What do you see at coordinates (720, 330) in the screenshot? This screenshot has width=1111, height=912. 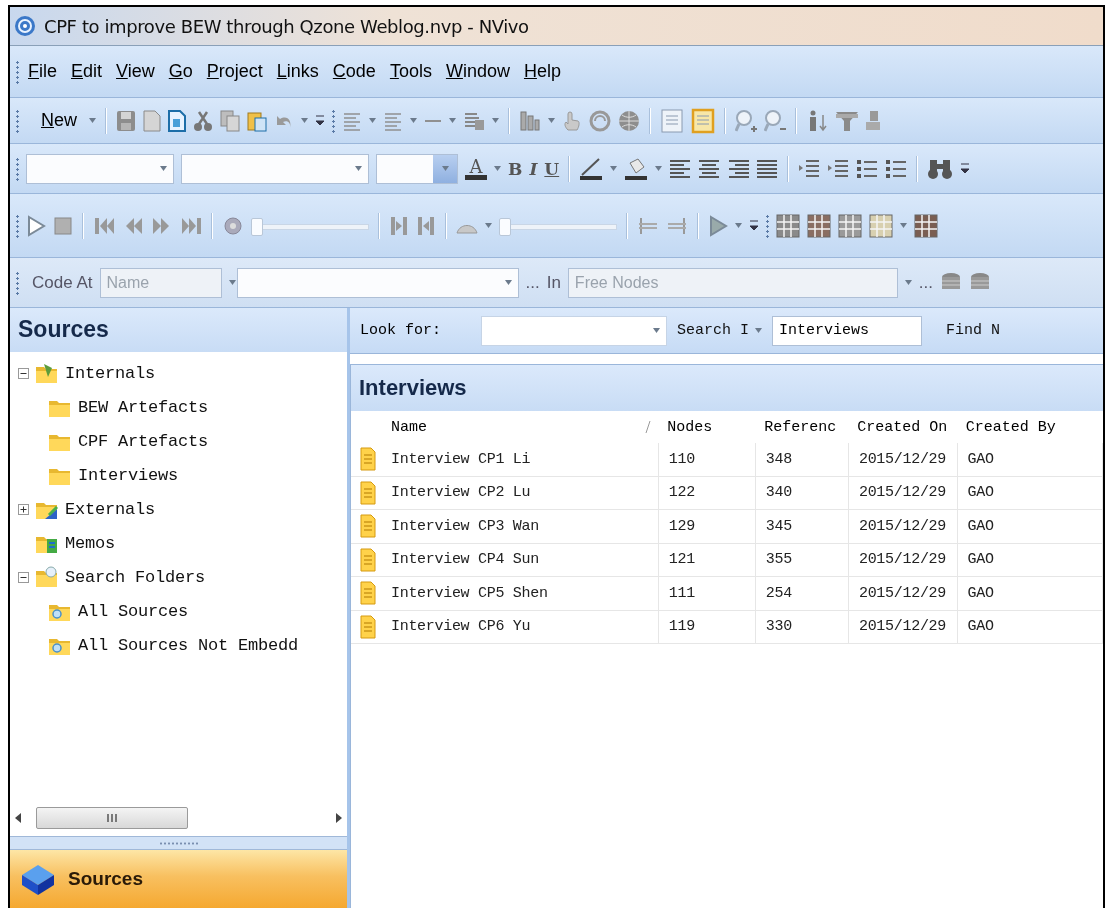 I see `search-in-button: Search I` at bounding box center [720, 330].